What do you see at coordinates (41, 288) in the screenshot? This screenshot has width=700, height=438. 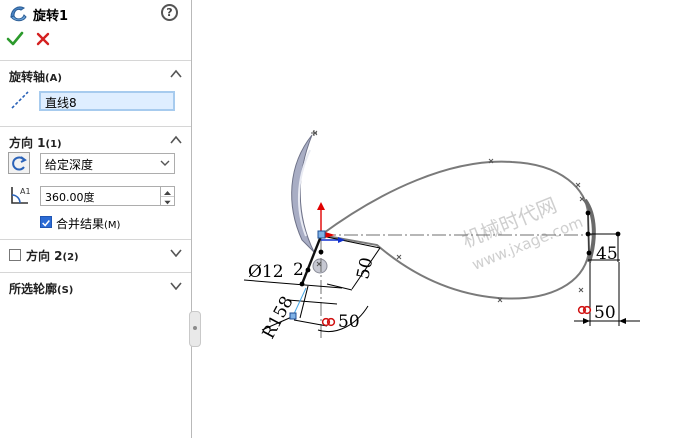 I see `section-title-contours: 所选轮廓(S)` at bounding box center [41, 288].